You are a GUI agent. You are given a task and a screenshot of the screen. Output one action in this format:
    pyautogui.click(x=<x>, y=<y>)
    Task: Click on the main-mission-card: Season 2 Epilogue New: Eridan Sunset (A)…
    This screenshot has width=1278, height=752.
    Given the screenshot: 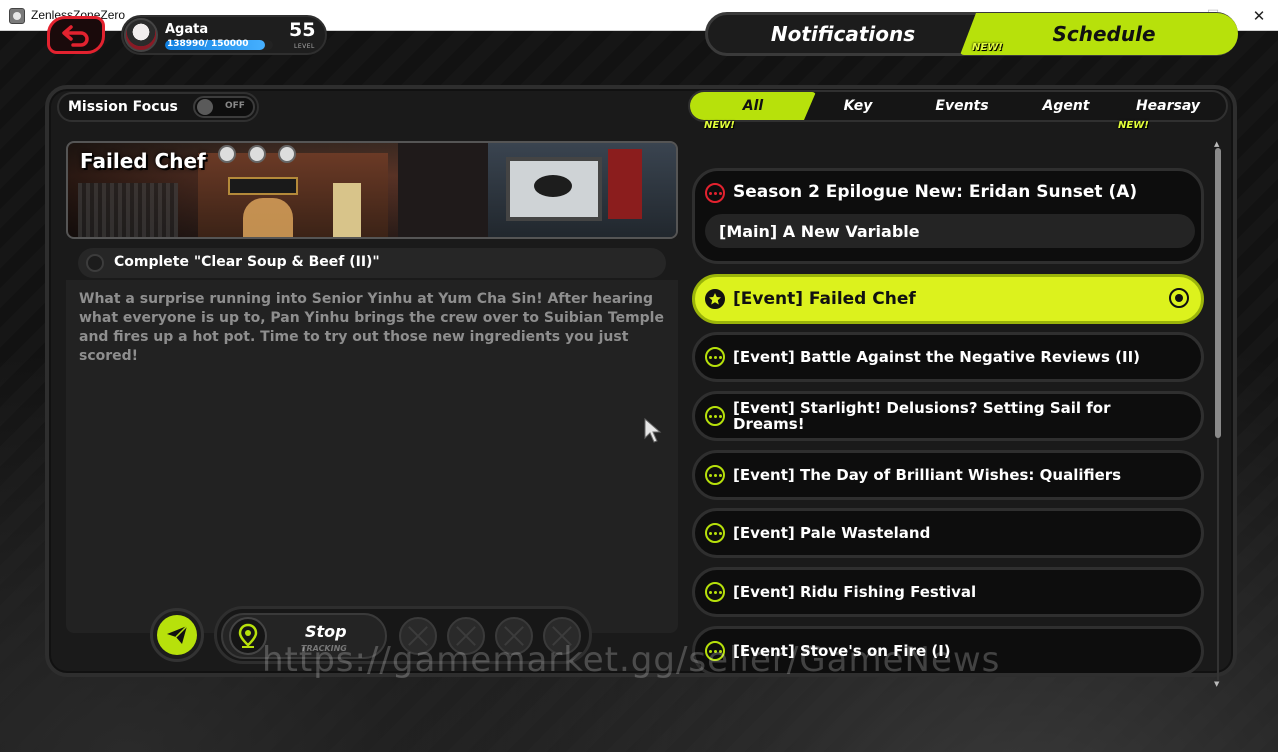 What is the action you would take?
    pyautogui.click(x=948, y=216)
    